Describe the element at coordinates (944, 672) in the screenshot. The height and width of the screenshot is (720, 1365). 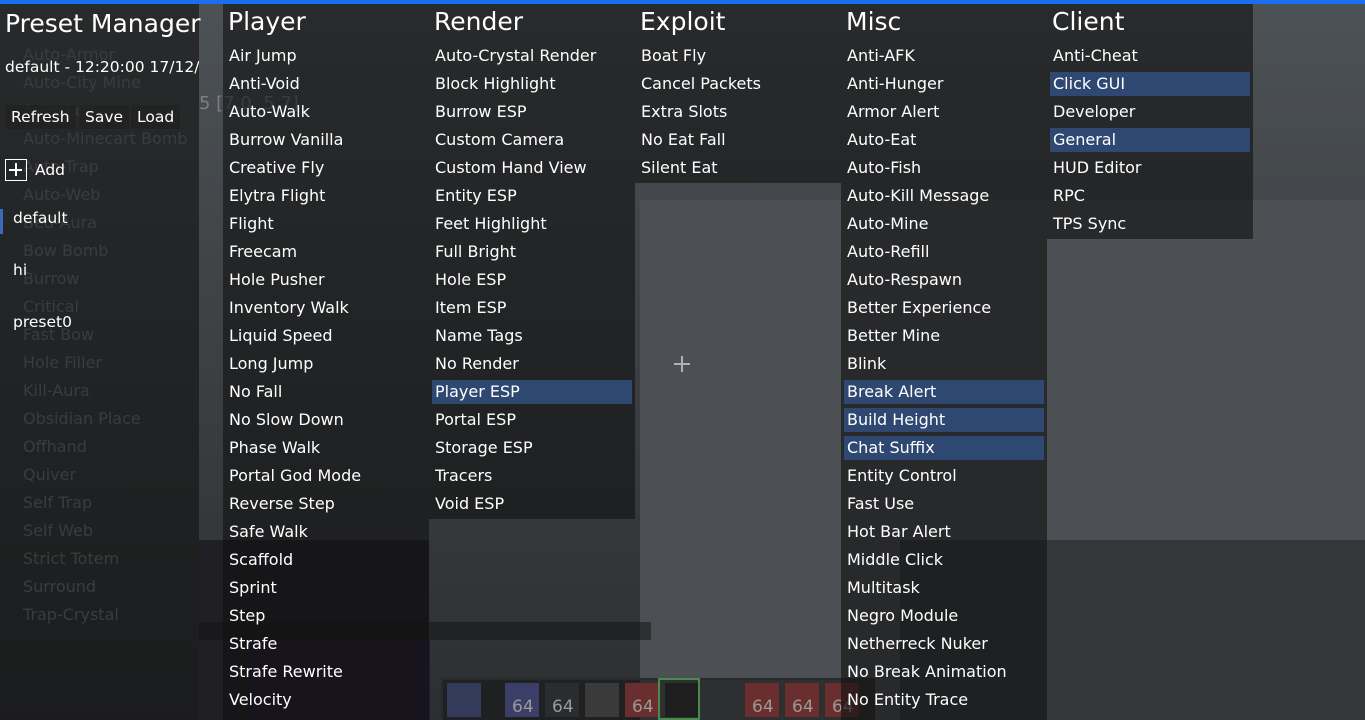
I see `module-item-no-break-animation: No Break Animation` at that location.